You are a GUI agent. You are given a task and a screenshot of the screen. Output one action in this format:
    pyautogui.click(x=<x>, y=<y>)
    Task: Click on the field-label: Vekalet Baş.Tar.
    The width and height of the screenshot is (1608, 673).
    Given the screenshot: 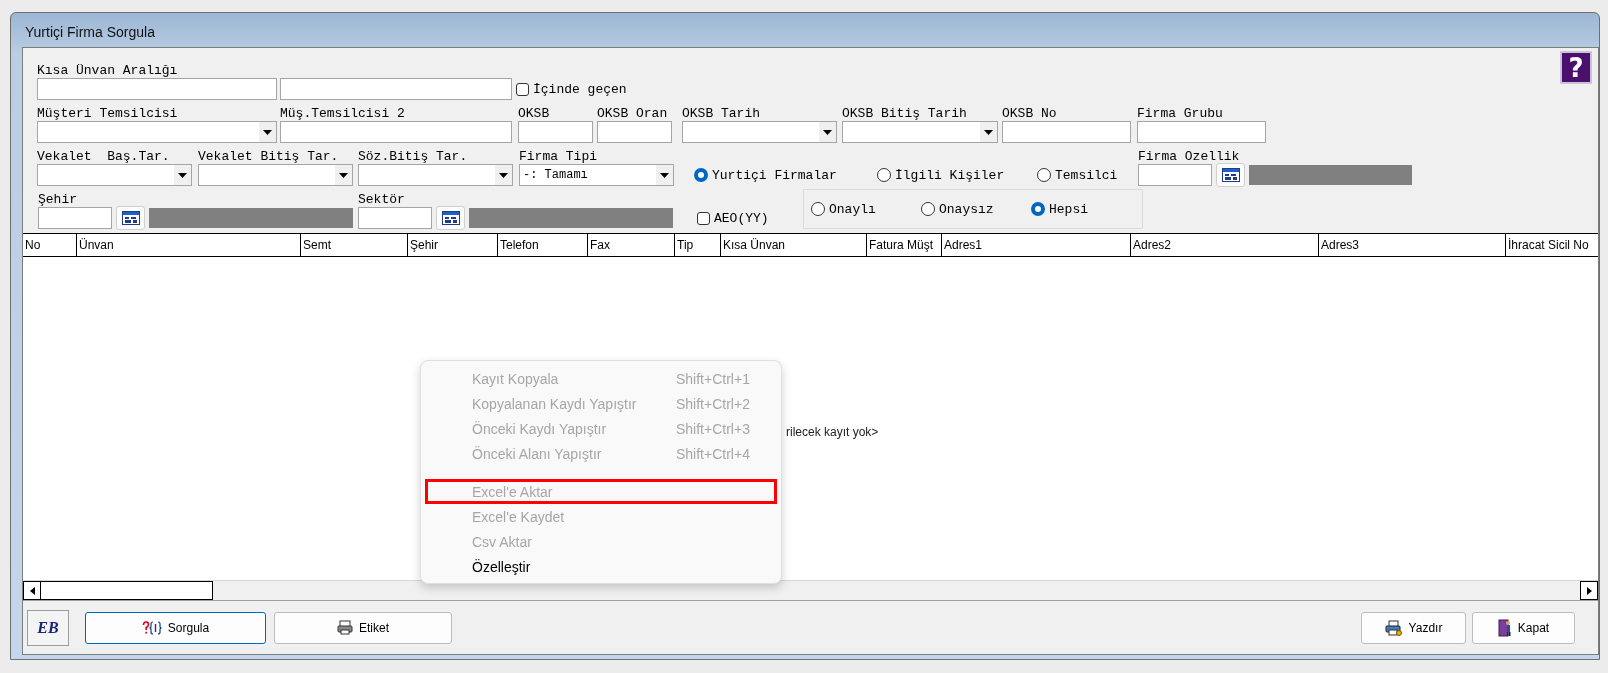 What is the action you would take?
    pyautogui.click(x=104, y=156)
    